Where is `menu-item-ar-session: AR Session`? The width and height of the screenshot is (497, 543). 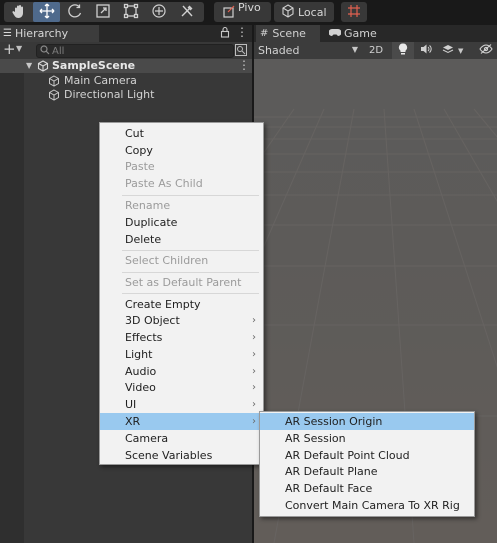 menu-item-ar-session: AR Session is located at coordinates (367, 438).